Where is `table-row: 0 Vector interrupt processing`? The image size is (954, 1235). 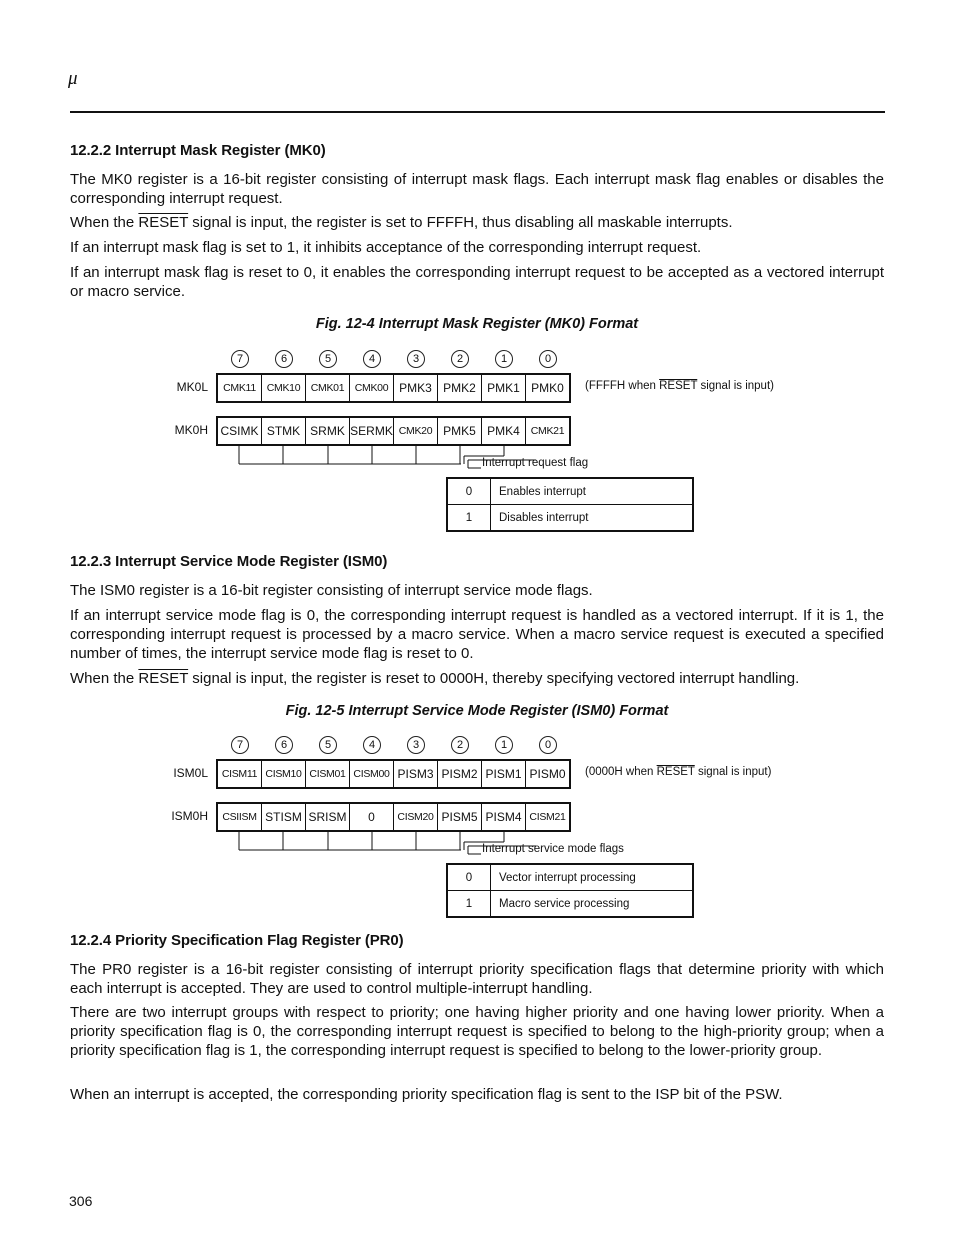 table-row: 0 Vector interrupt processing is located at coordinates (570, 877).